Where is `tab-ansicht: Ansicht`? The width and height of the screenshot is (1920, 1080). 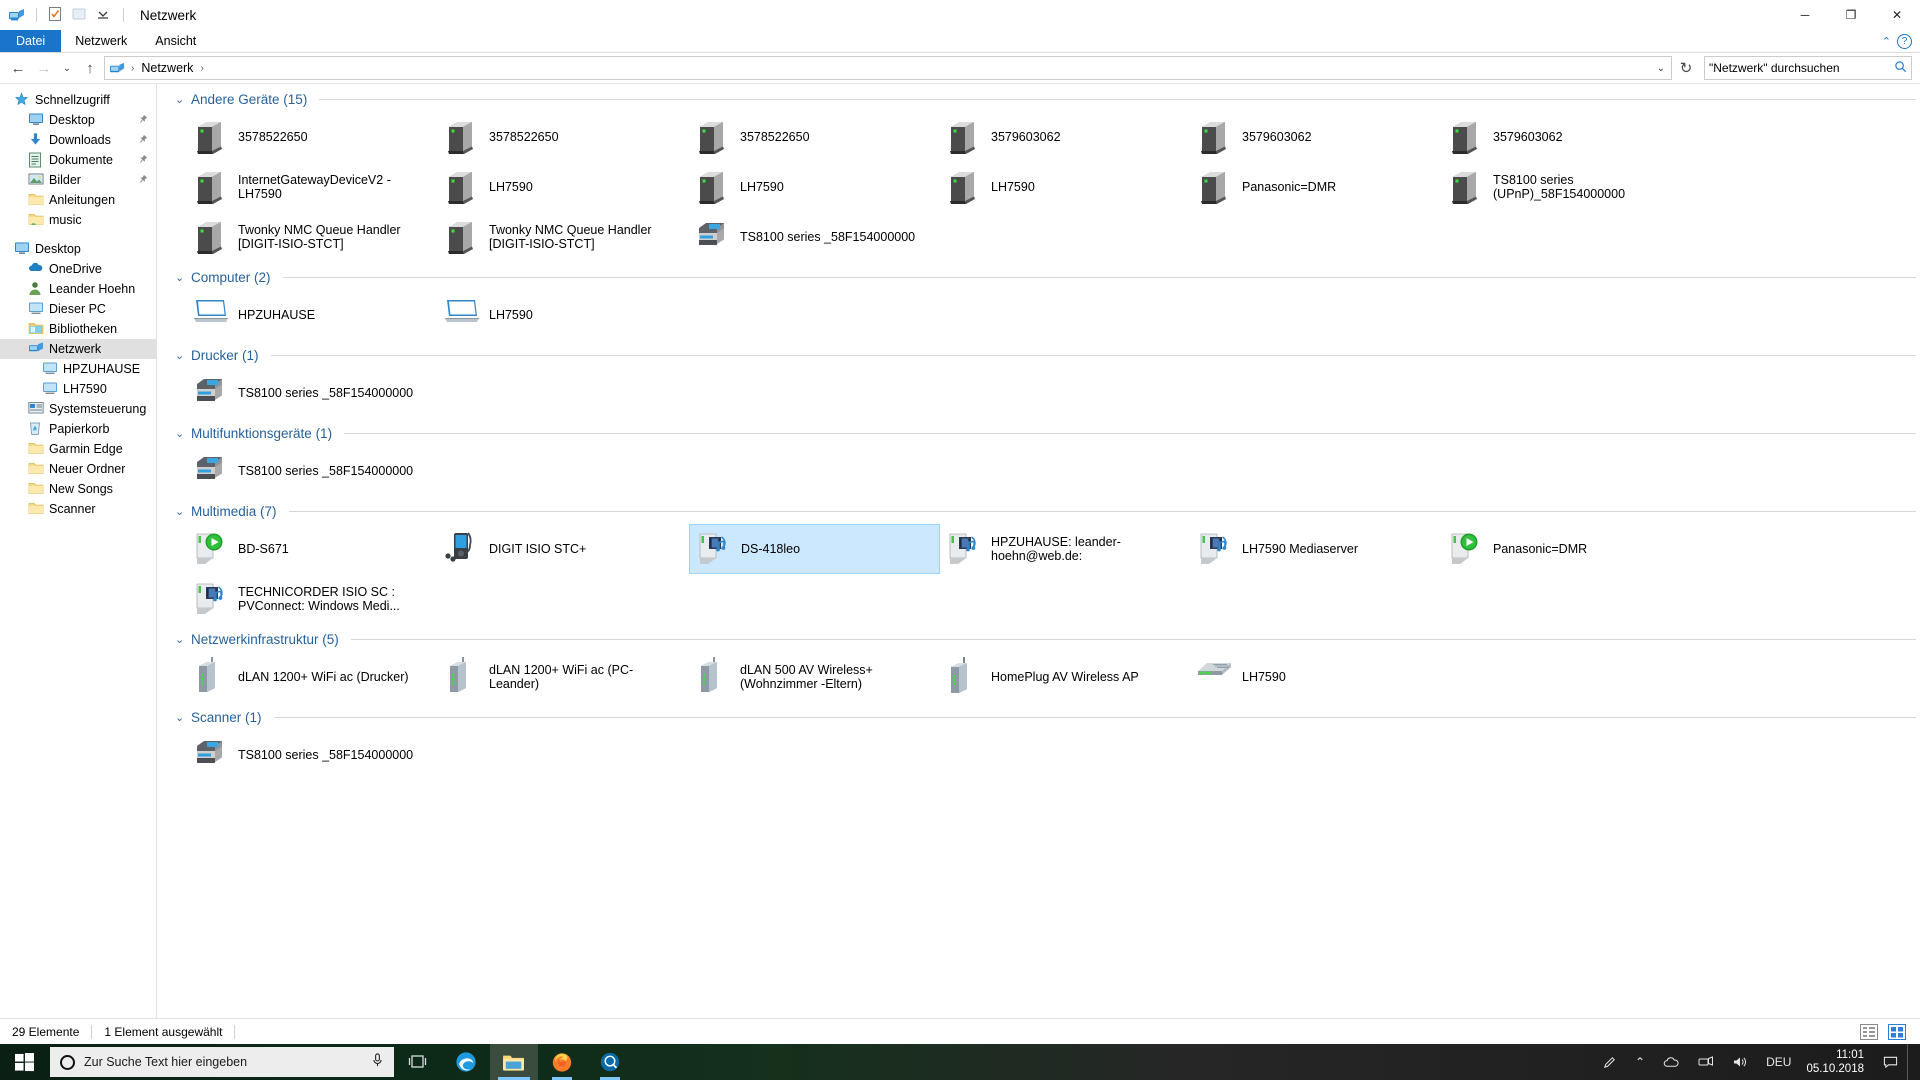
tab-ansicht: Ansicht is located at coordinates (175, 41).